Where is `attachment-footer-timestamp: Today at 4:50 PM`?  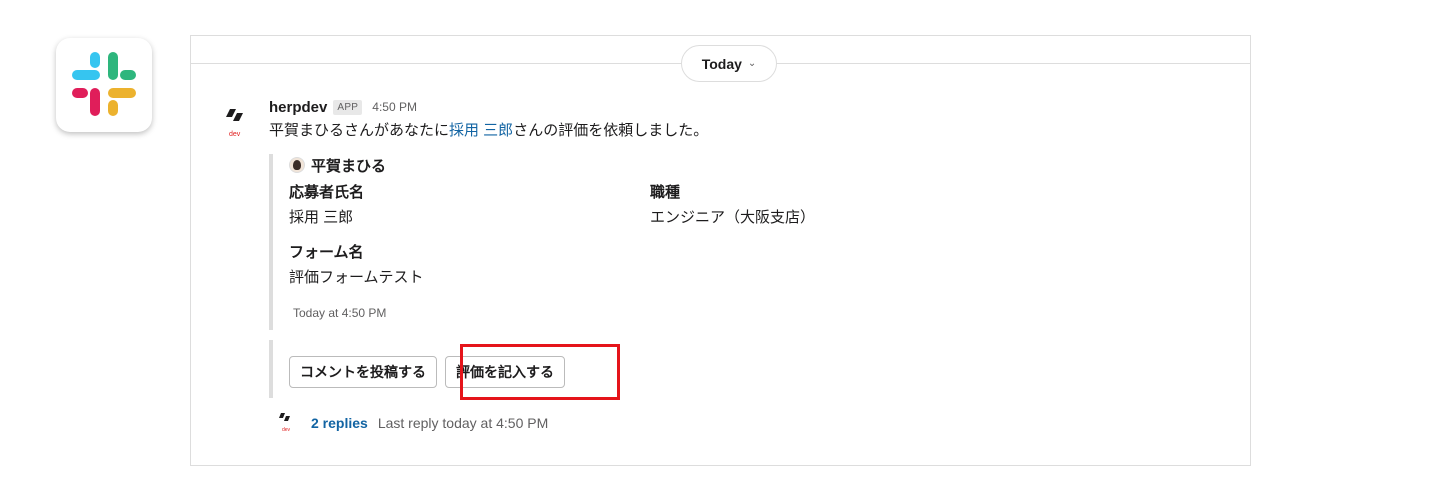 attachment-footer-timestamp: Today at 4:50 PM is located at coordinates (340, 313).